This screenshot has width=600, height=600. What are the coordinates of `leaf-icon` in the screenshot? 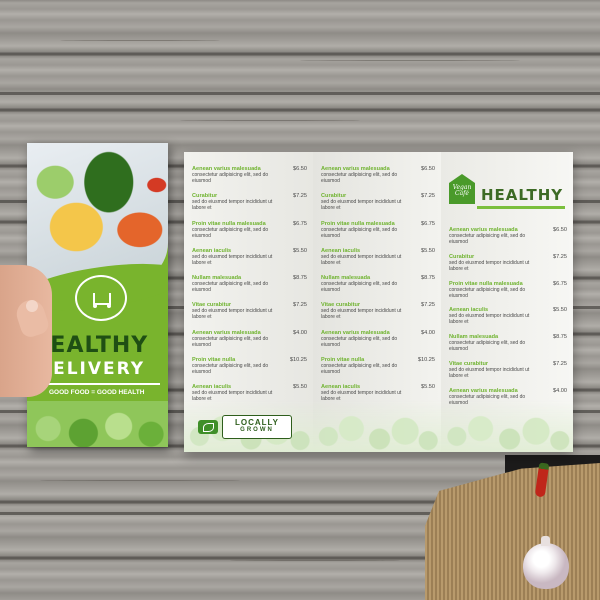 It's located at (208, 427).